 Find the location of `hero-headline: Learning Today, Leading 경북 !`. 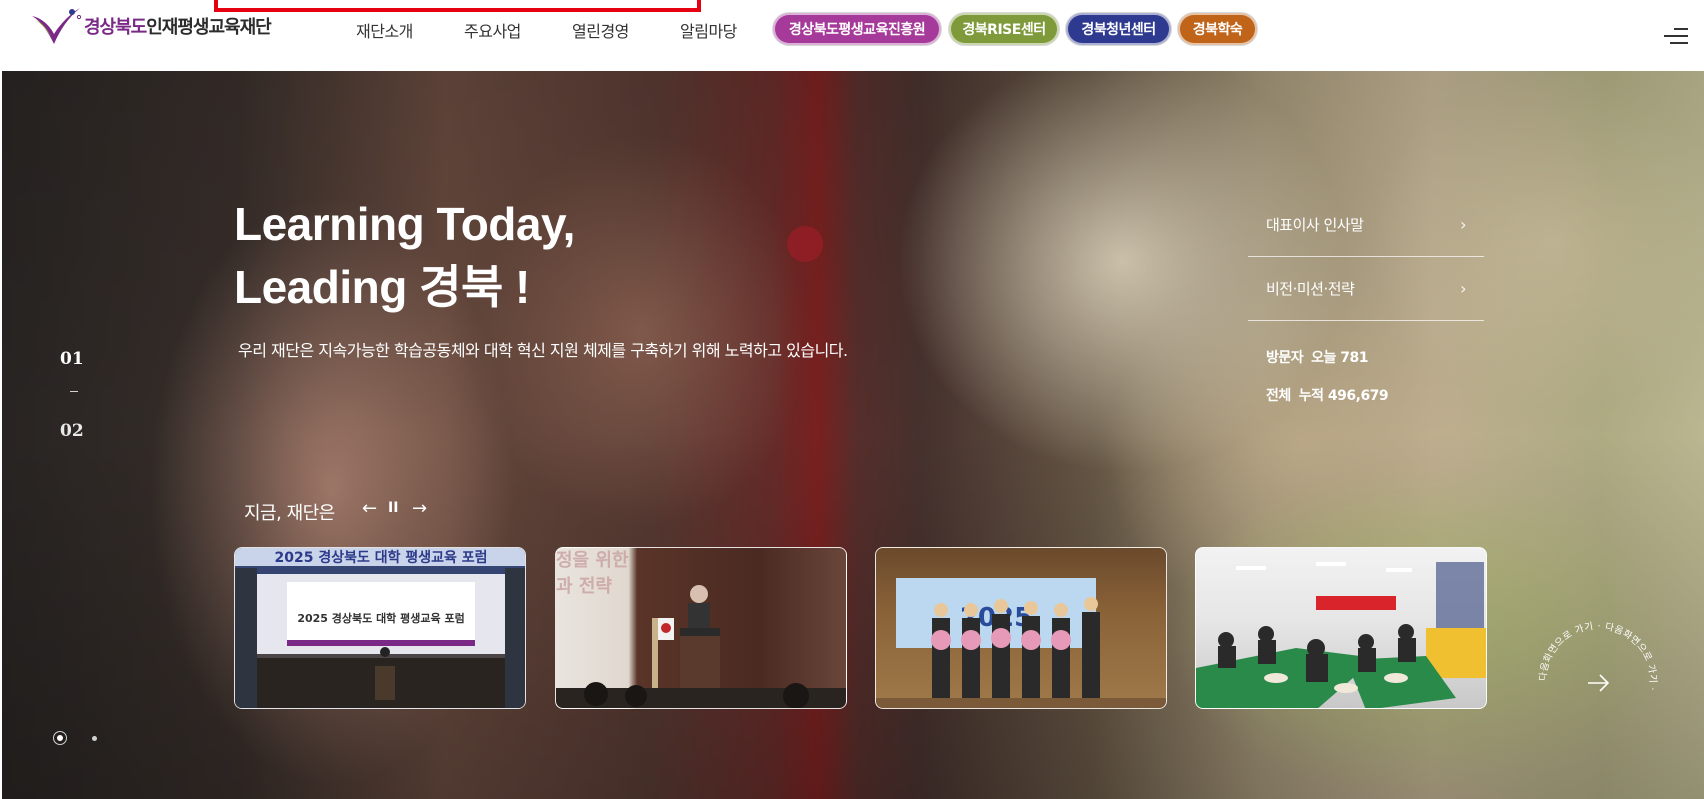

hero-headline: Learning Today, Leading 경북 ! is located at coordinates (404, 256).